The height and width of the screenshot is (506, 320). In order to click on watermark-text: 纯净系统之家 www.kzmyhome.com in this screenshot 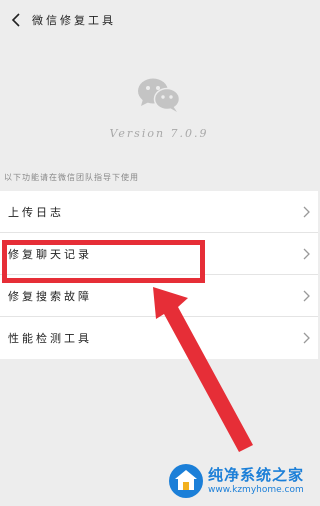, I will do `click(256, 481)`.